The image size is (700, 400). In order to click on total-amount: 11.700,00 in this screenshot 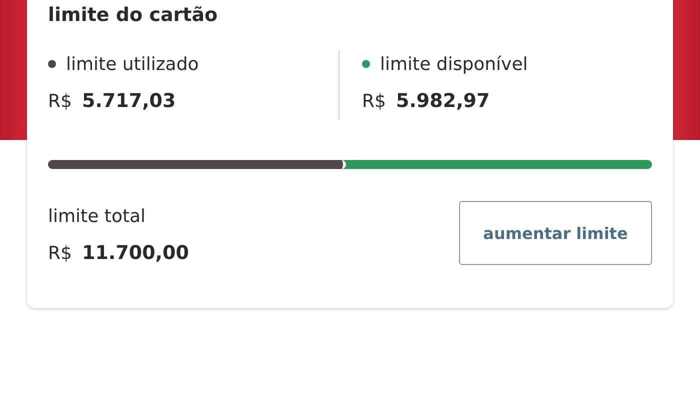, I will do `click(135, 253)`.